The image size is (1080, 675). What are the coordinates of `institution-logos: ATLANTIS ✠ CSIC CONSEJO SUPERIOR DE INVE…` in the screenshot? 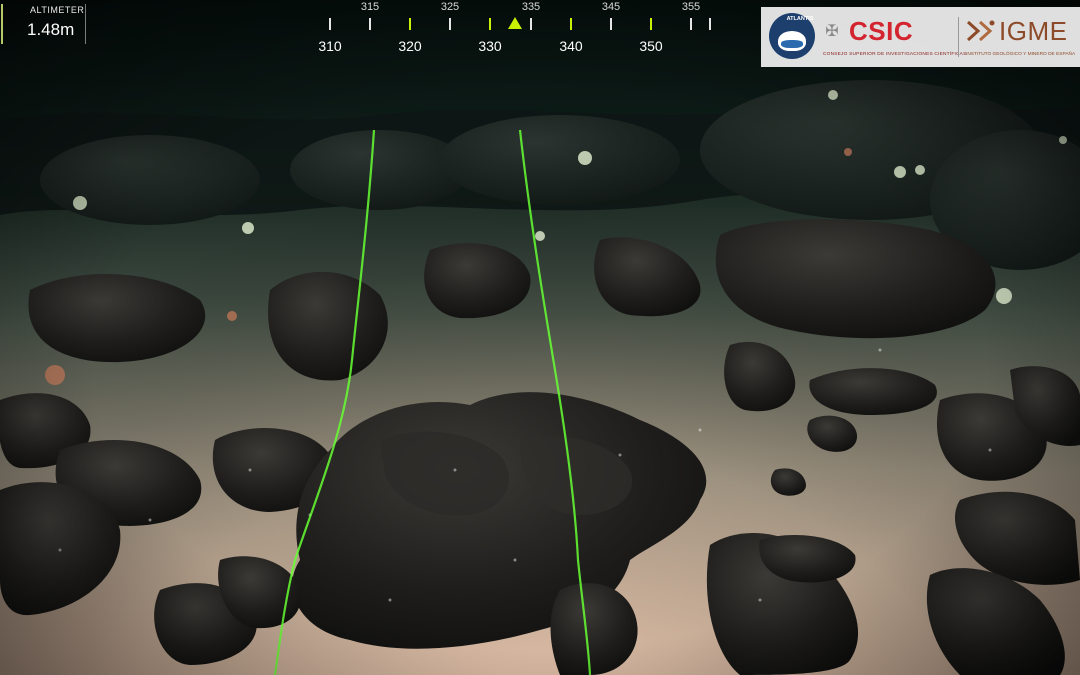 It's located at (920, 37).